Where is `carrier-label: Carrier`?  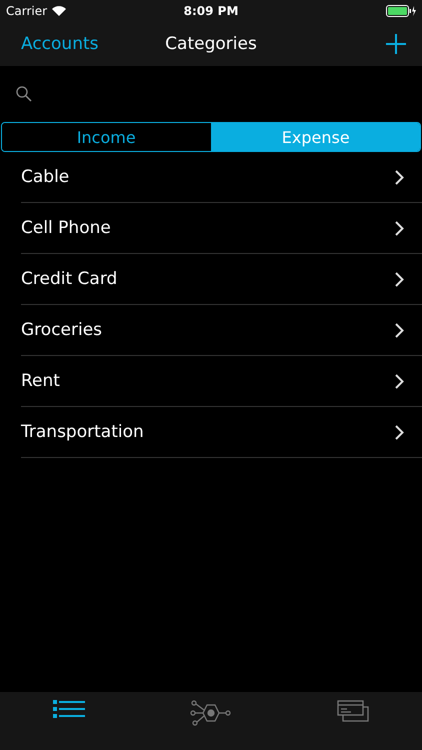
carrier-label: Carrier is located at coordinates (27, 11).